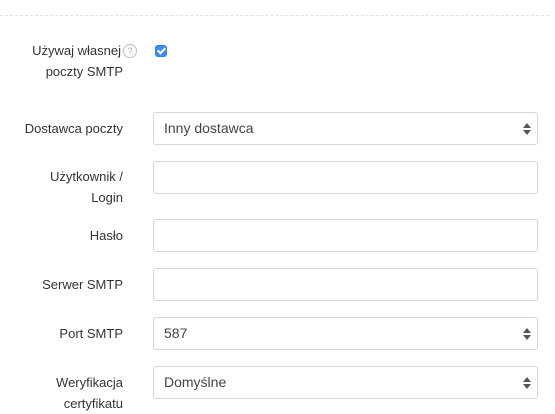  I want to click on smtp-server-label: Serwer SMTP, so click(82, 284).